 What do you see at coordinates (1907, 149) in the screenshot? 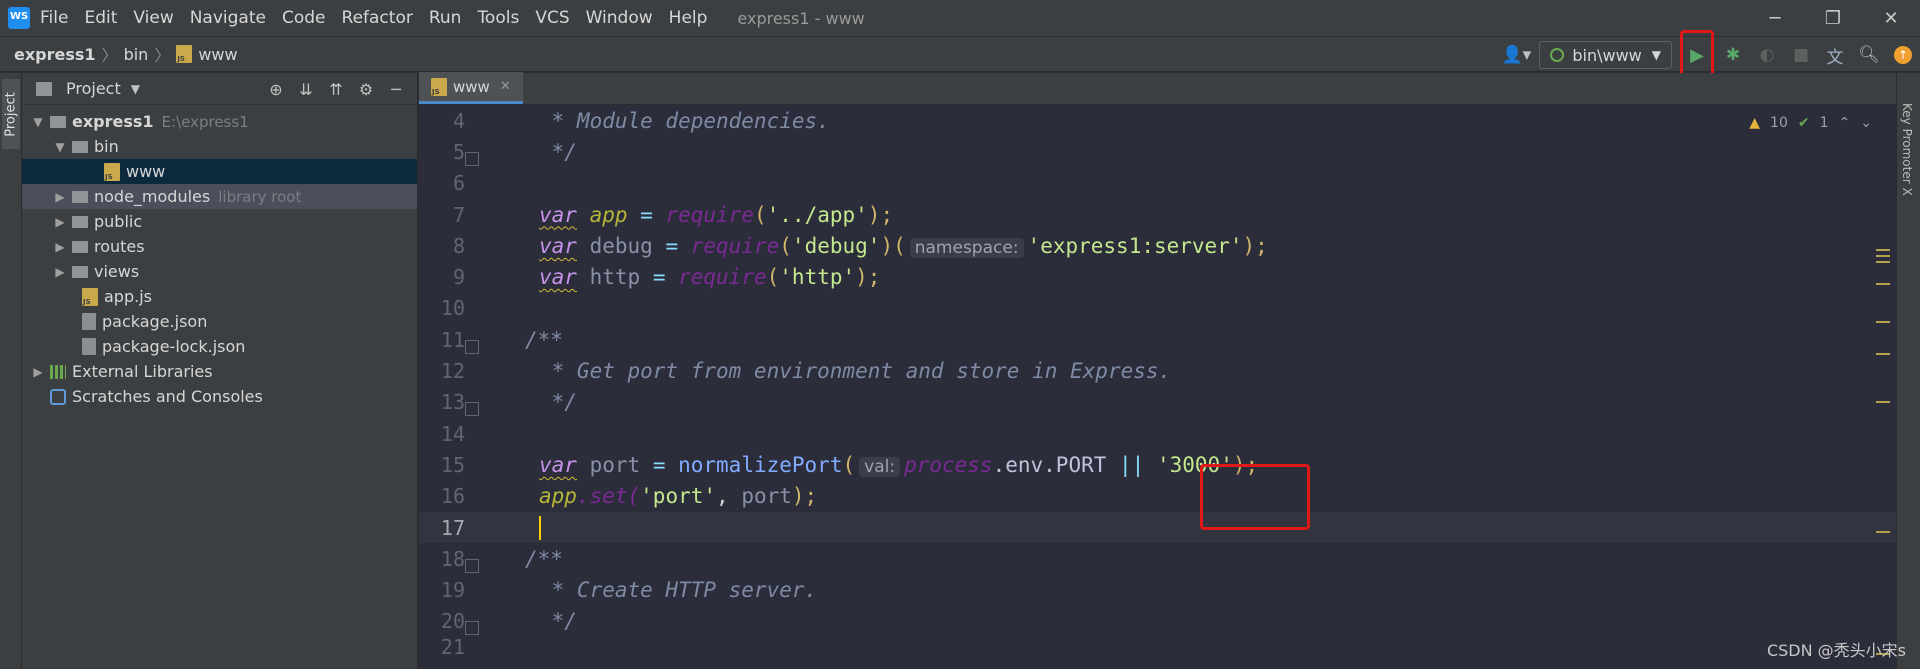
I see `key-promoter-tab: Key Promoter X` at bounding box center [1907, 149].